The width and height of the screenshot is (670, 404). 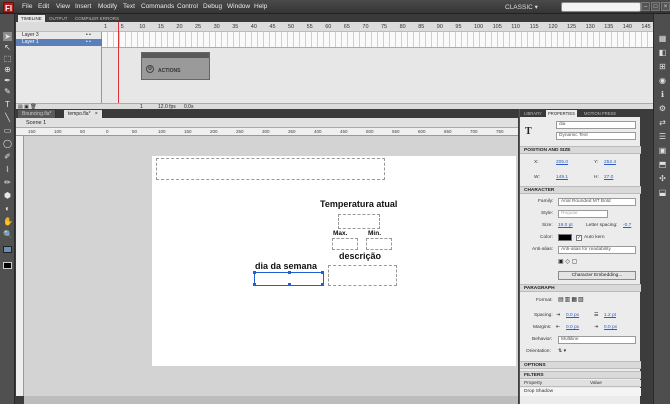 I want to click on swatches-panel-icon: ◧, so click(x=662, y=52).